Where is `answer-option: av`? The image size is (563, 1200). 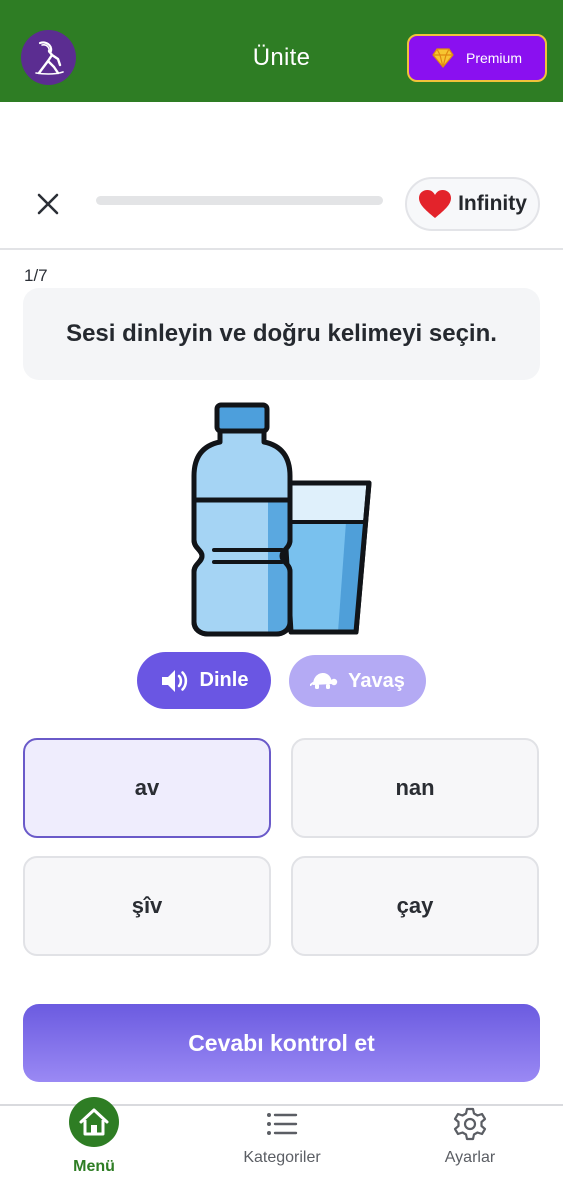
answer-option: av is located at coordinates (147, 788).